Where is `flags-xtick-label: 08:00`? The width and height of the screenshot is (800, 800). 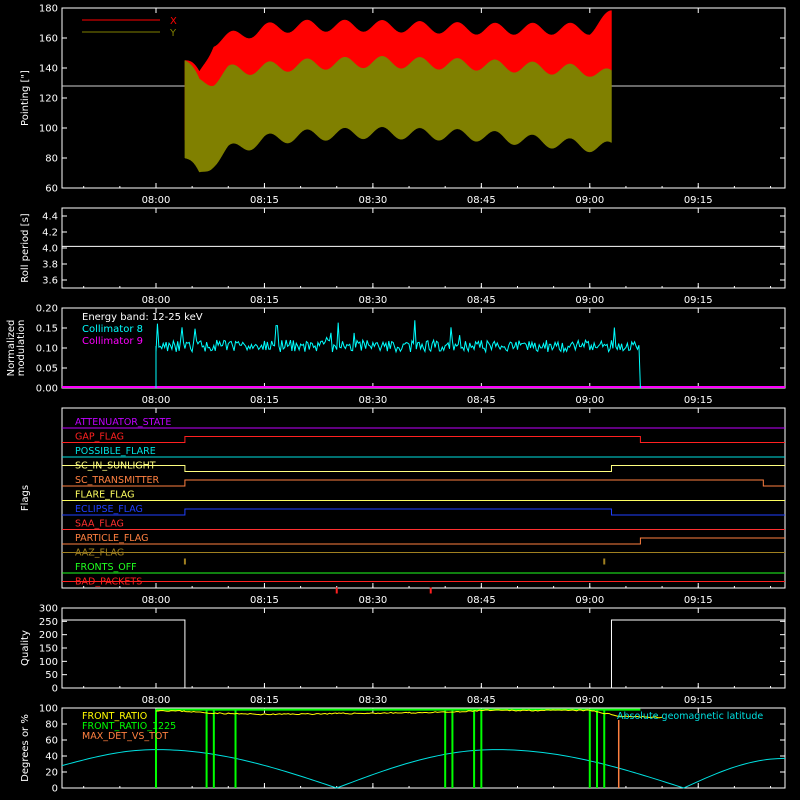
flags-xtick-label: 08:00 is located at coordinates (156, 600).